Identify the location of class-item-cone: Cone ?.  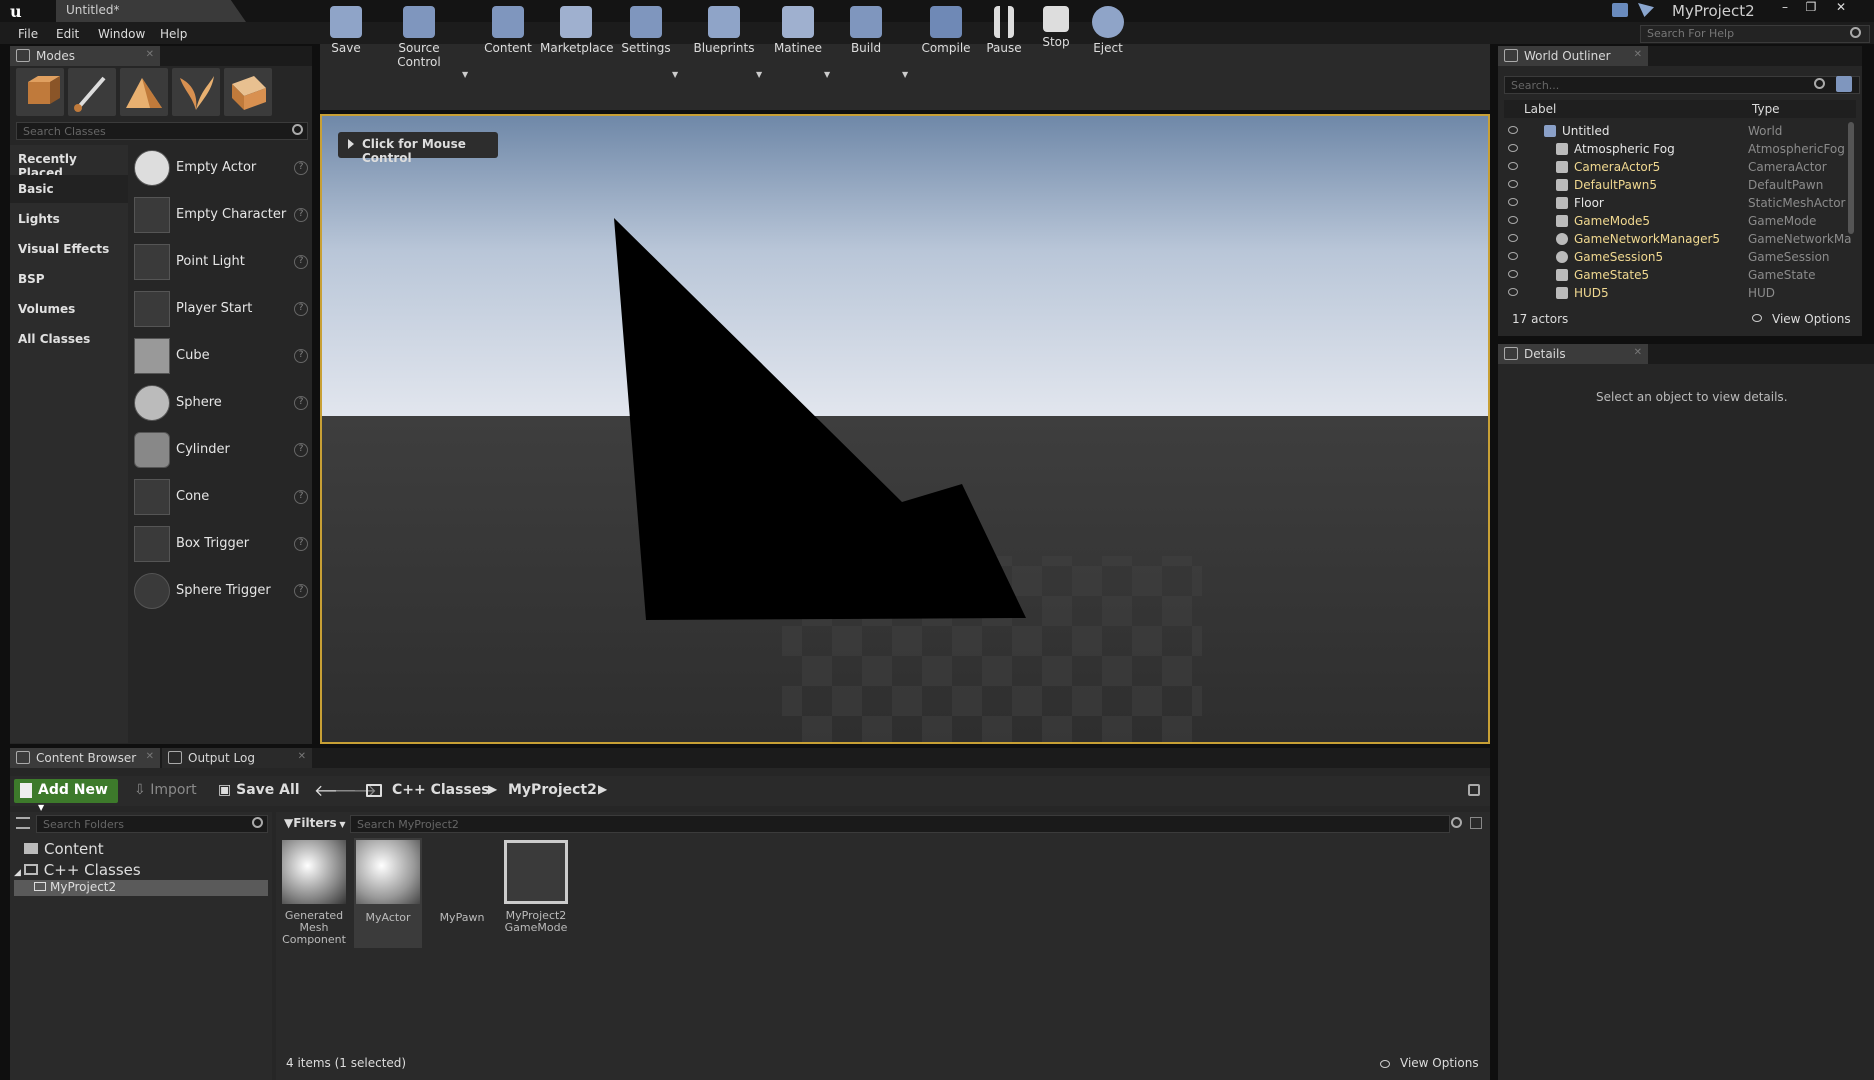
(222, 498).